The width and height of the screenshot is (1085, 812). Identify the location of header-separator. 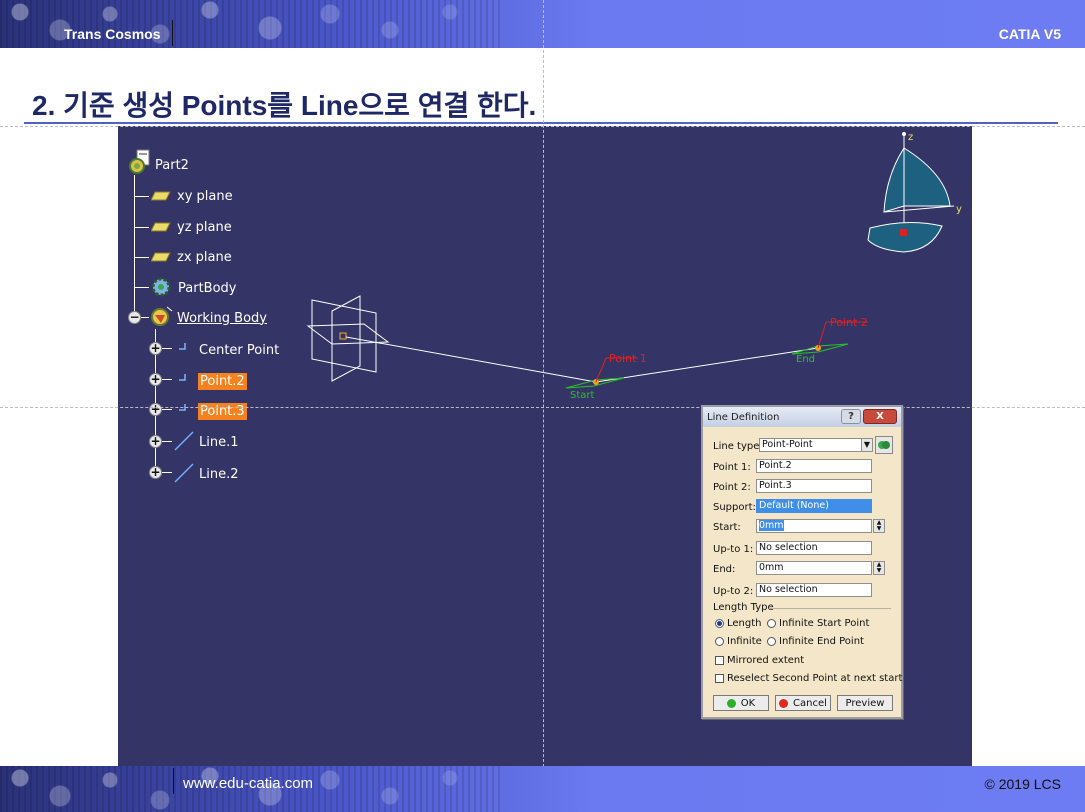
(172, 33).